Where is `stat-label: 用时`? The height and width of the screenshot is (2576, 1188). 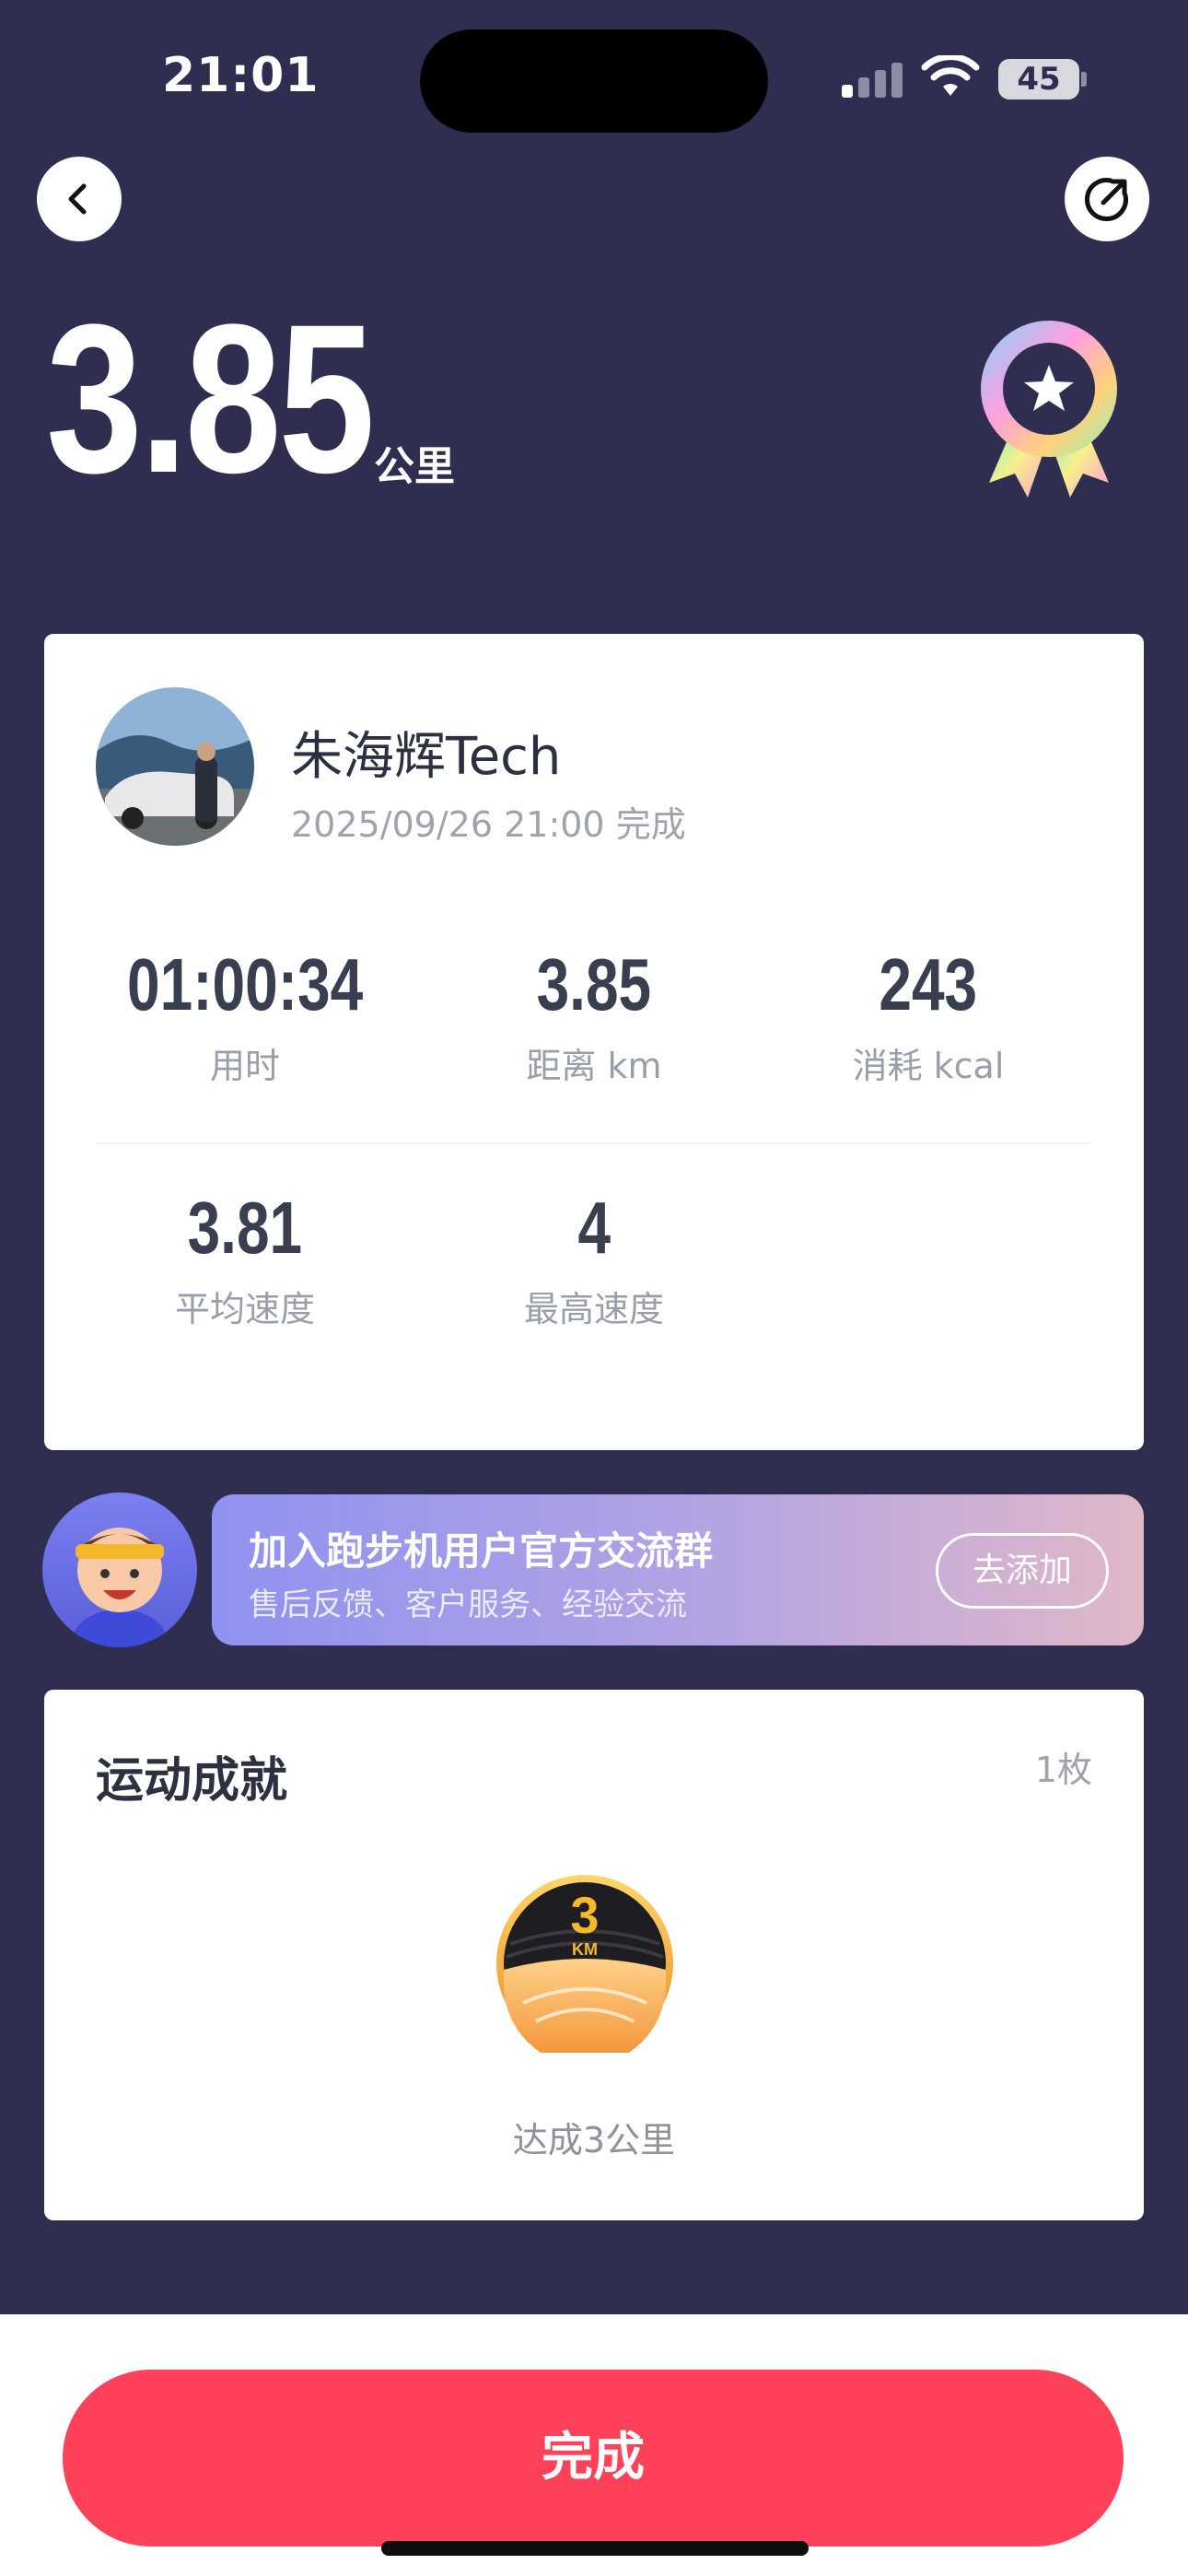 stat-label: 用时 is located at coordinates (244, 1066).